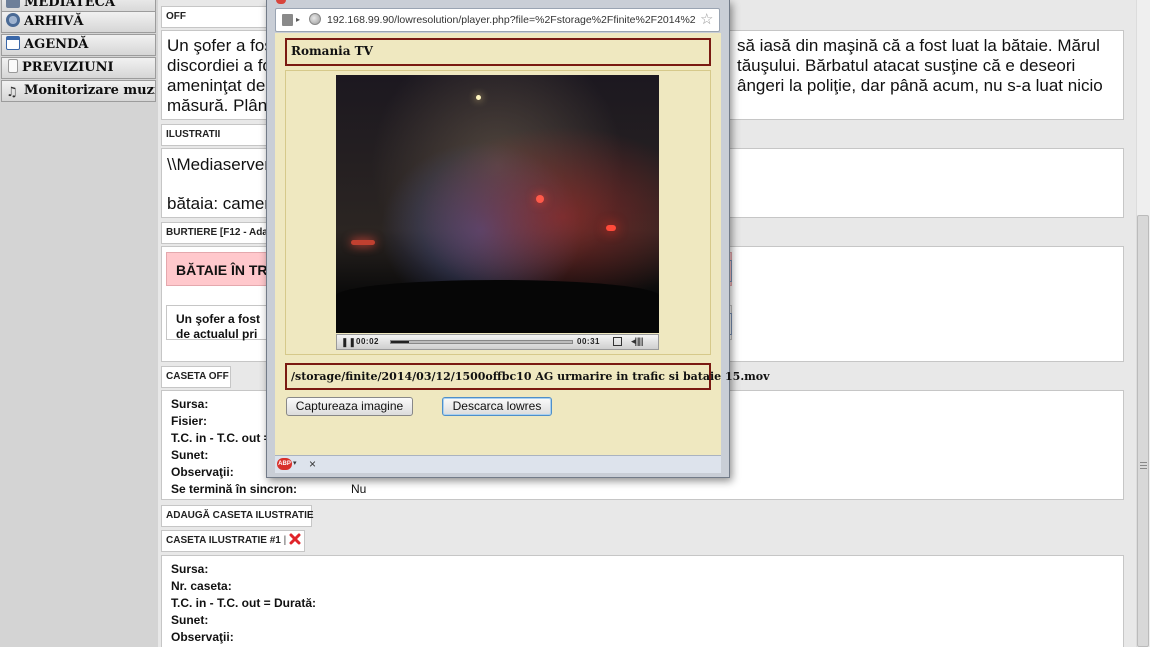 The width and height of the screenshot is (1150, 647). Describe the element at coordinates (359, 489) in the screenshot. I see `sincron-value: Nu` at that location.